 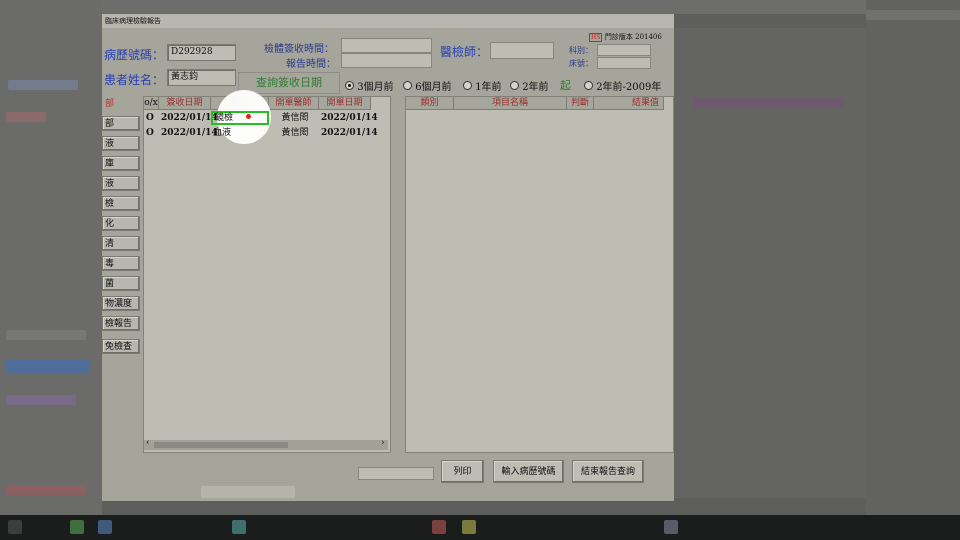 I want to click on col-result-value: 結果值, so click(x=629, y=103).